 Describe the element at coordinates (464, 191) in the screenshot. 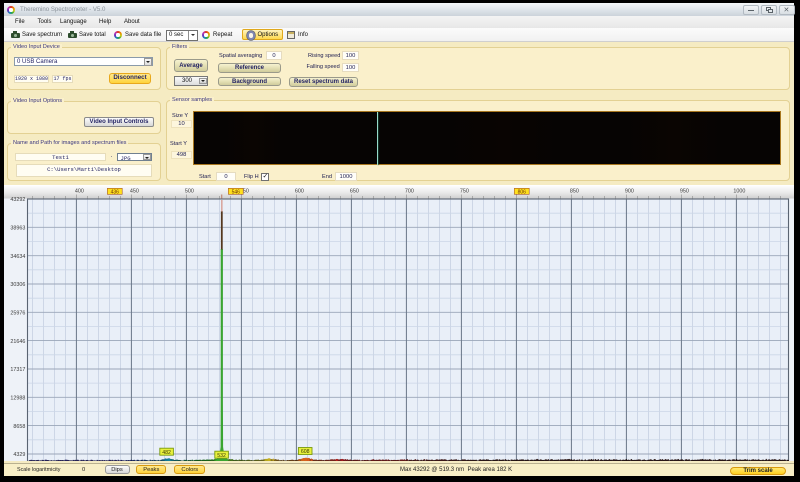

I see `svg-text: 750` at that location.